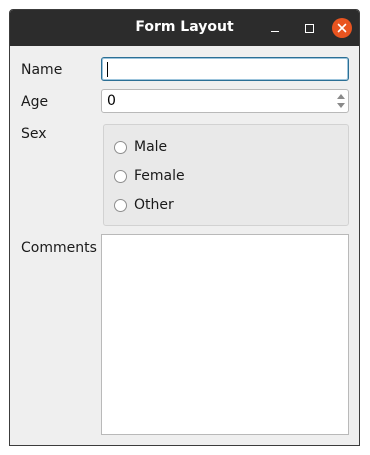  What do you see at coordinates (159, 176) in the screenshot?
I see `radio-female-label: Female` at bounding box center [159, 176].